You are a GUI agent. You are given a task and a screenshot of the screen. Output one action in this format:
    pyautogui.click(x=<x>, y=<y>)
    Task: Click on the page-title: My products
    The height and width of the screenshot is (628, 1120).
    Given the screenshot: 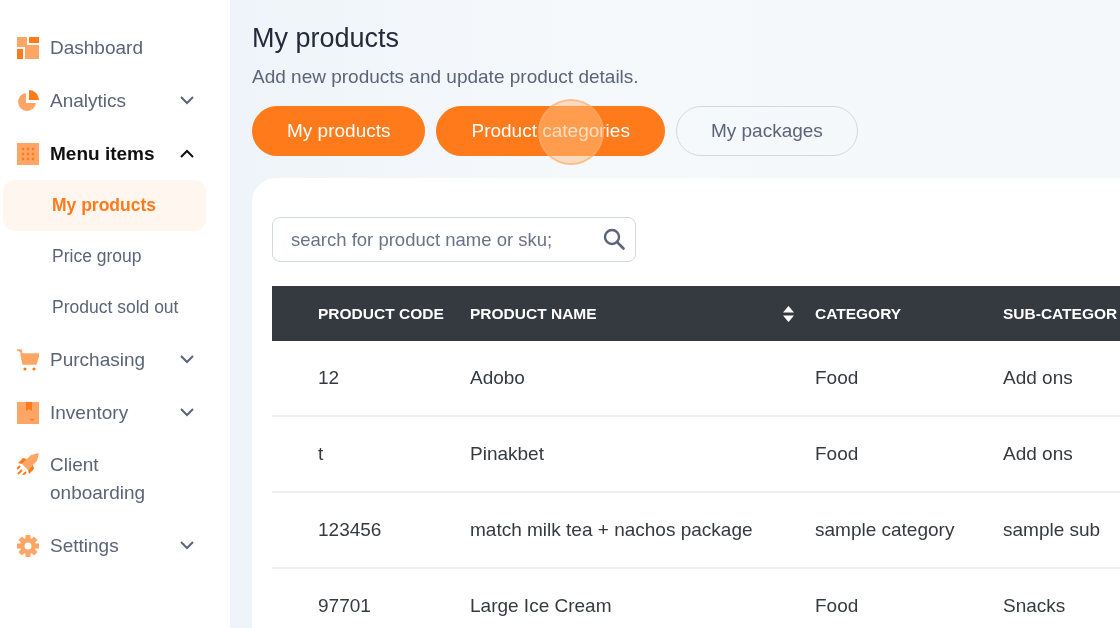 What is the action you would take?
    pyautogui.click(x=326, y=38)
    